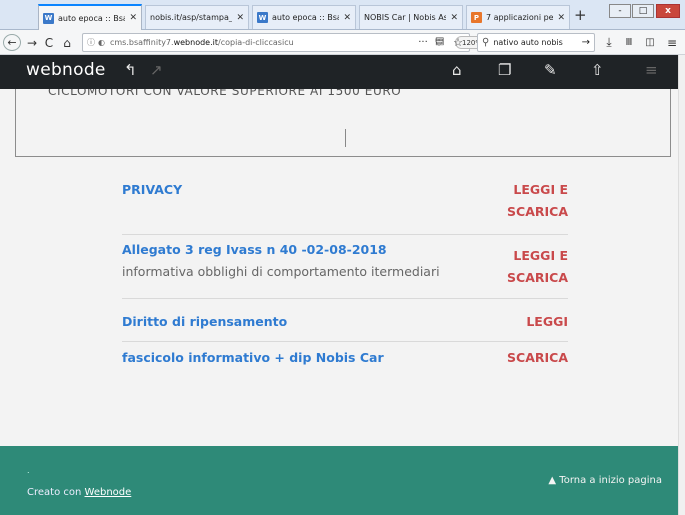 The height and width of the screenshot is (515, 685). I want to click on search-bar: ⚲ nativo auto nobis →, so click(536, 42).